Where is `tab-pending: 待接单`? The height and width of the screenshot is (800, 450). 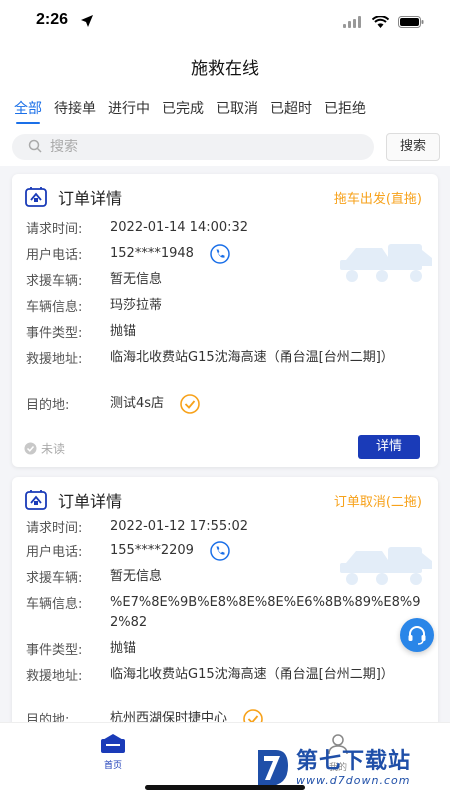
tab-pending: 待接单 is located at coordinates (75, 109).